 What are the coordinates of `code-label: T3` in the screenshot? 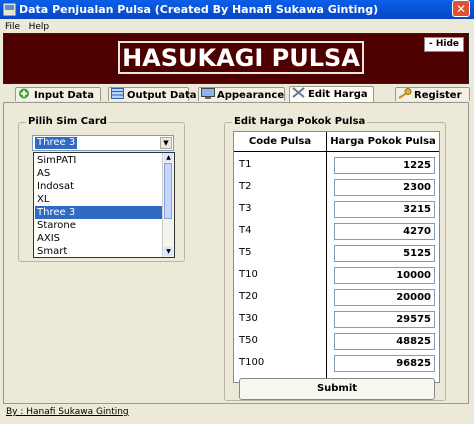 It's located at (245, 208).